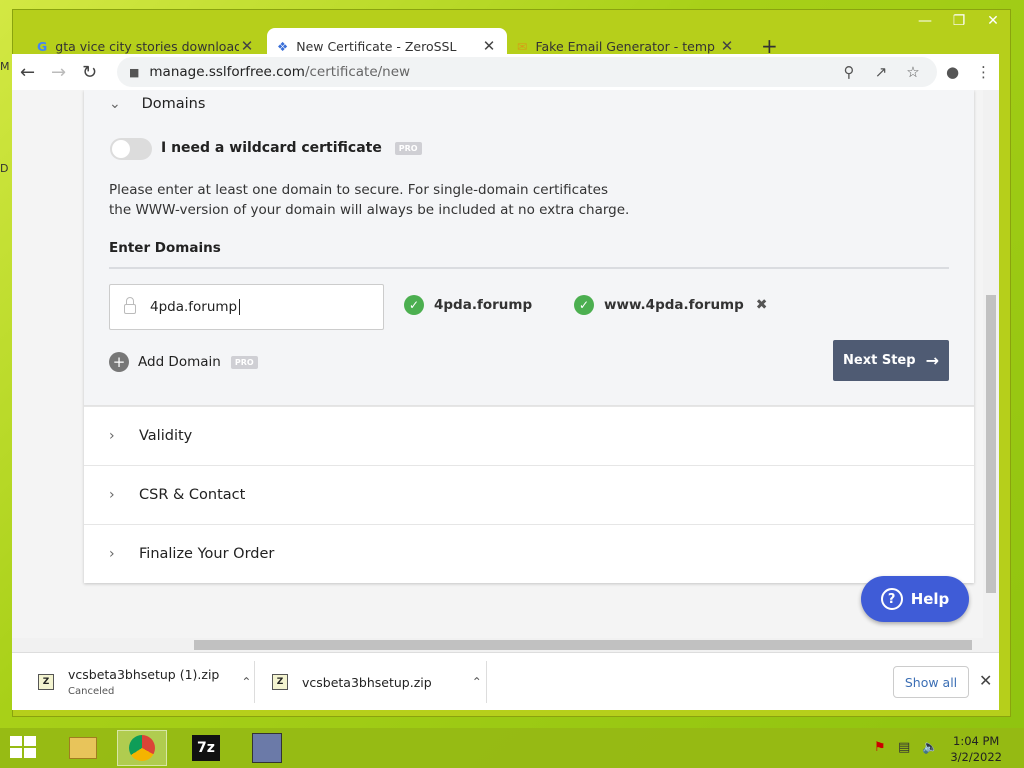  I want to click on horizontal-scrollbar, so click(505, 645).